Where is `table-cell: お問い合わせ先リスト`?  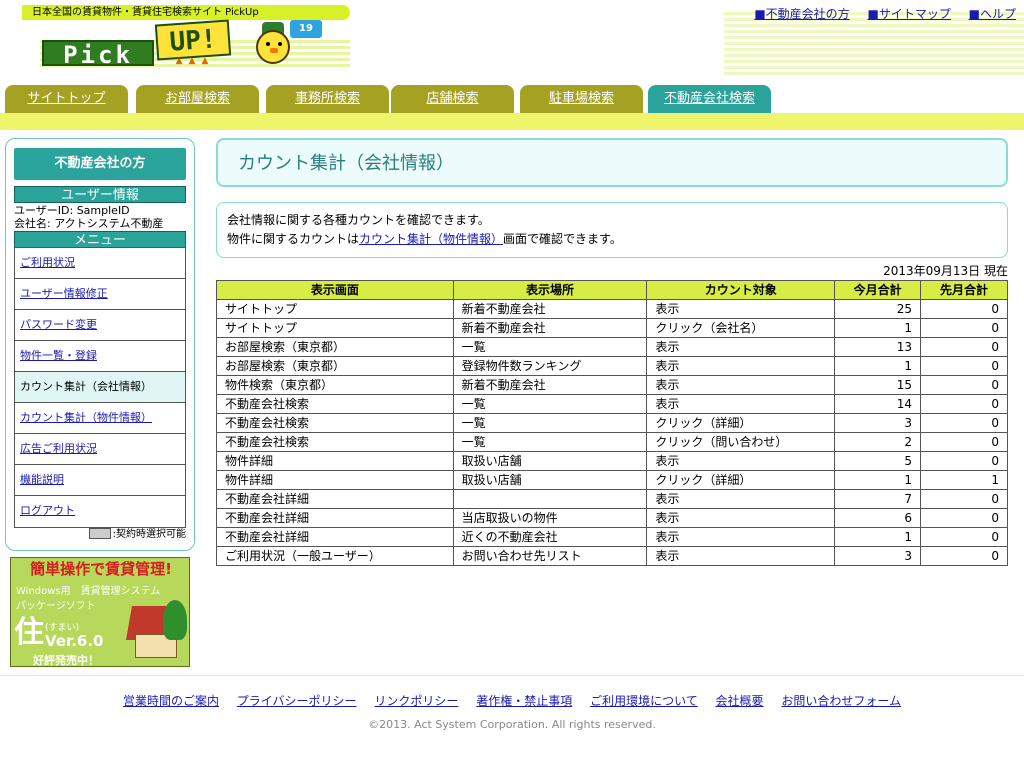
table-cell: お問い合わせ先リスト is located at coordinates (550, 556).